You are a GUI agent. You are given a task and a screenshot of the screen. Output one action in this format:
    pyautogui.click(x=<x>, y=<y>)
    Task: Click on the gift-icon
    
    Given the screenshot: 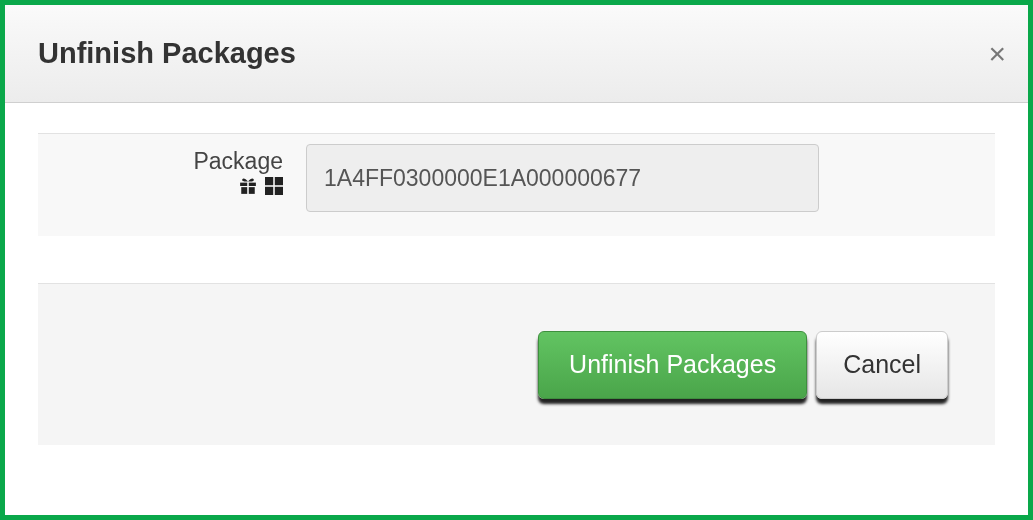 What is the action you would take?
    pyautogui.click(x=248, y=185)
    